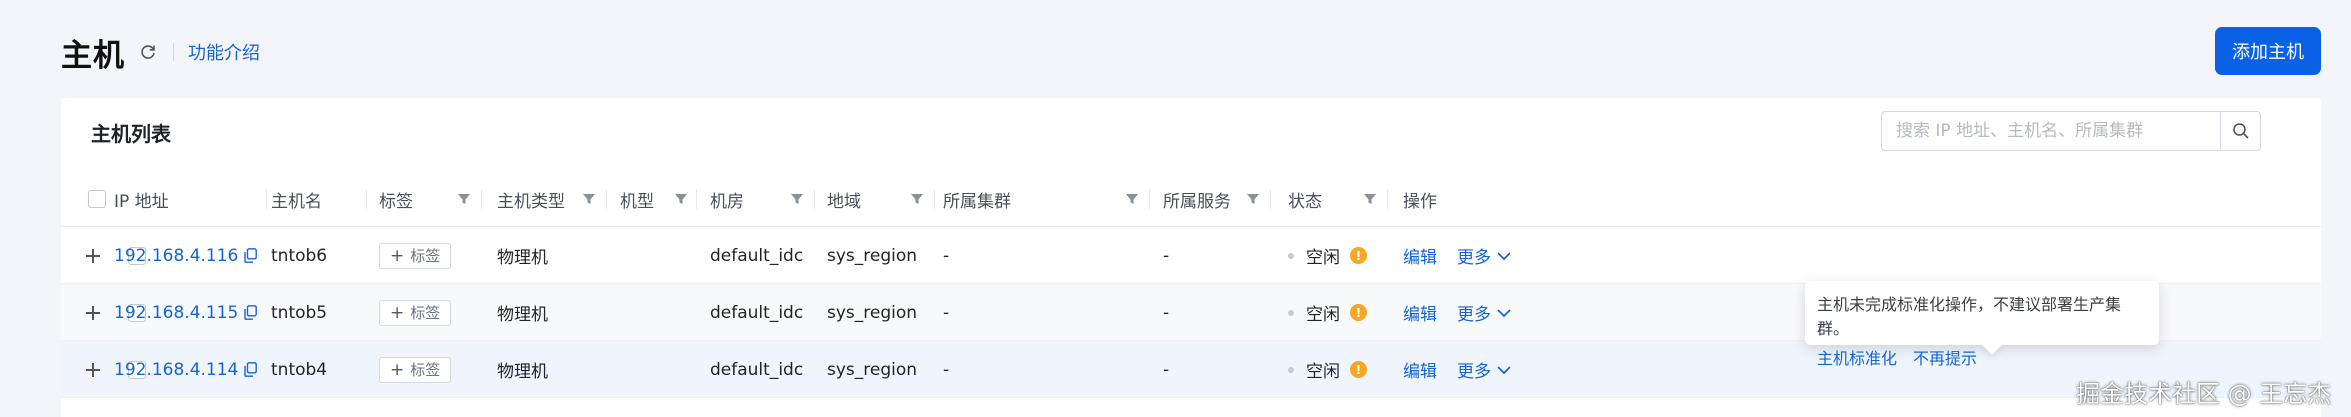 The height and width of the screenshot is (417, 2351). I want to click on col-tag-label: 标签, so click(396, 201).